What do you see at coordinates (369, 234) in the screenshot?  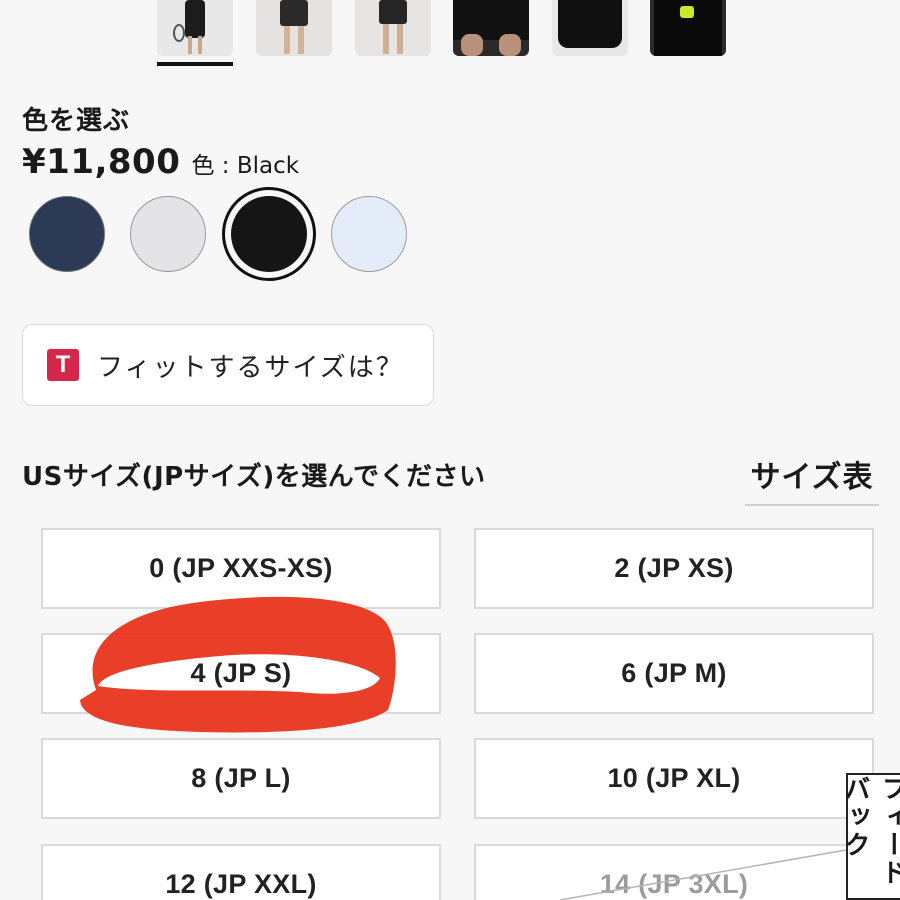 I see `swatch-light-blue` at bounding box center [369, 234].